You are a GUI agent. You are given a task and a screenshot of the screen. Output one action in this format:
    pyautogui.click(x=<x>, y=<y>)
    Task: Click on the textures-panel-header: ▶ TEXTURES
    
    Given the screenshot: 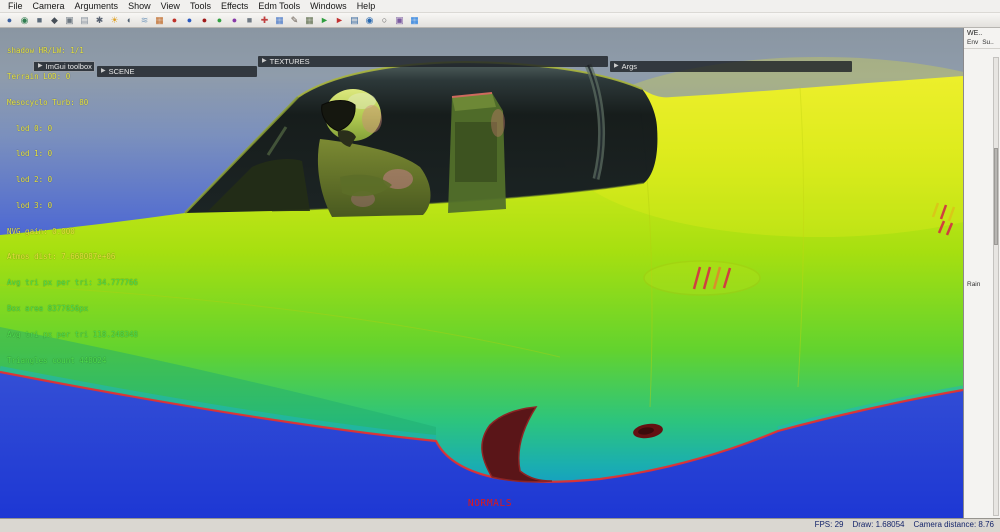 What is the action you would take?
    pyautogui.click(x=433, y=61)
    